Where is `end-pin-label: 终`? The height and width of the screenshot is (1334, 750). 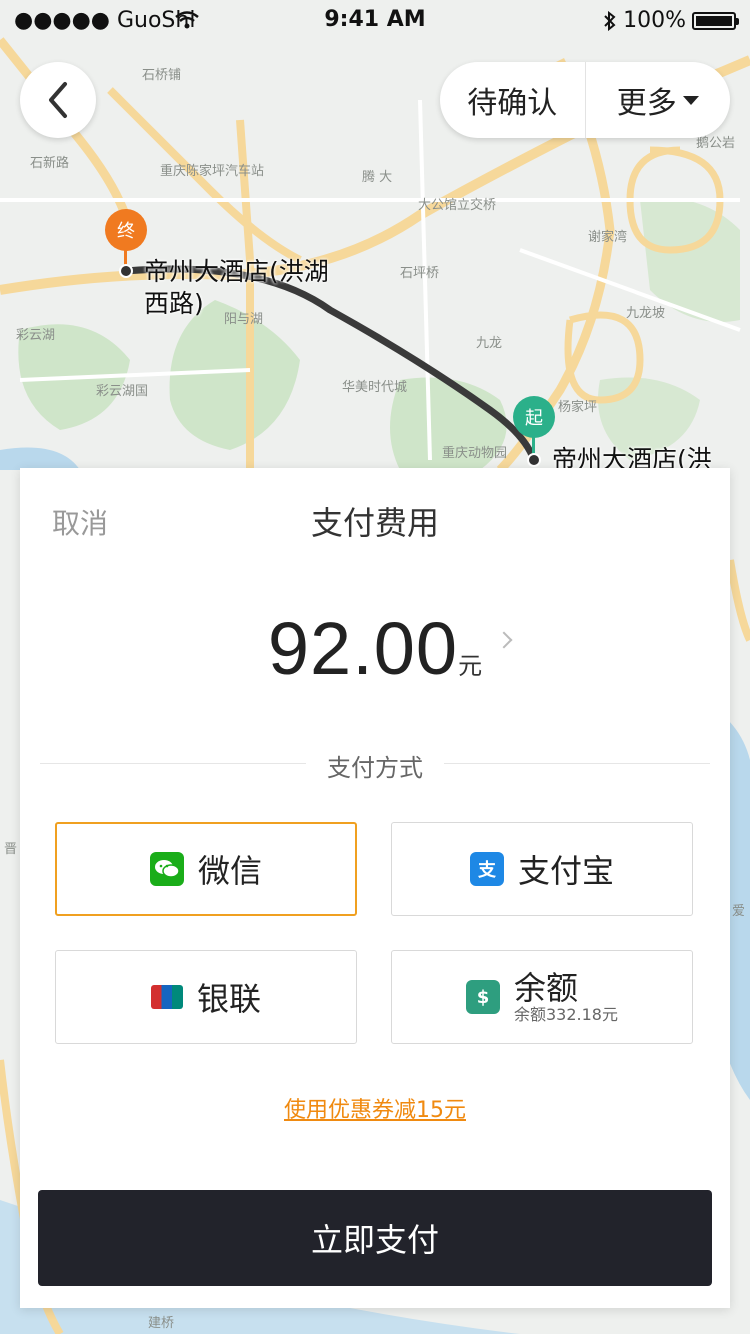 end-pin-label: 终 is located at coordinates (126, 231).